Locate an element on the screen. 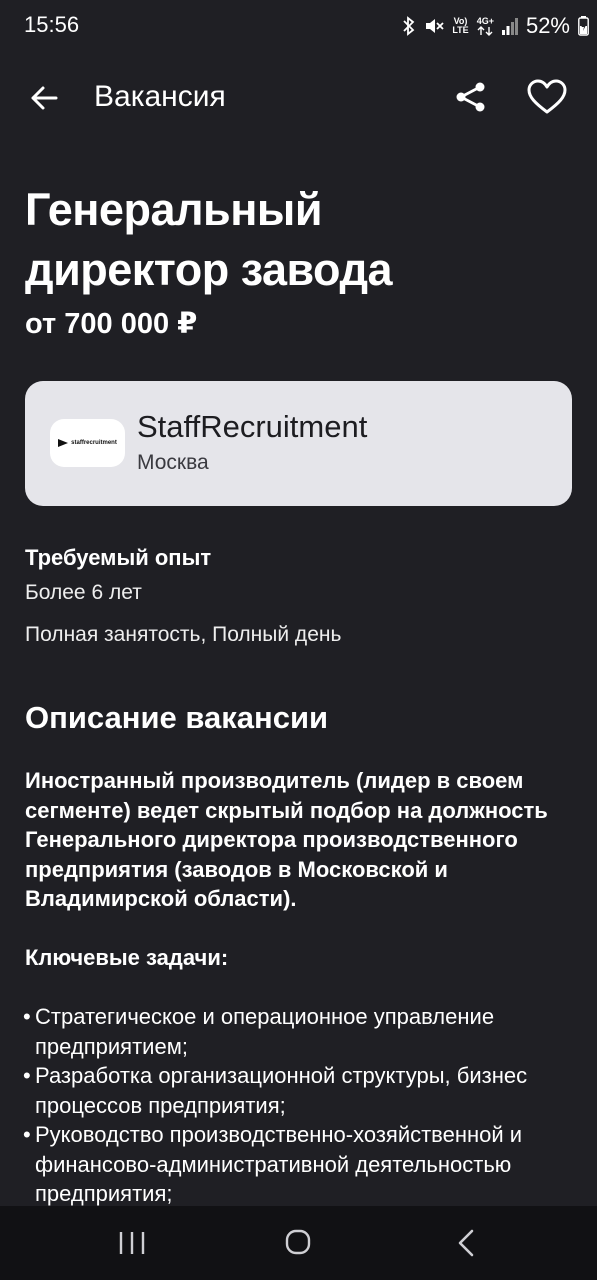 Image resolution: width=597 pixels, height=1280 pixels. company-card: staffrecruitment StaffRecruitment Москва is located at coordinates (298, 443).